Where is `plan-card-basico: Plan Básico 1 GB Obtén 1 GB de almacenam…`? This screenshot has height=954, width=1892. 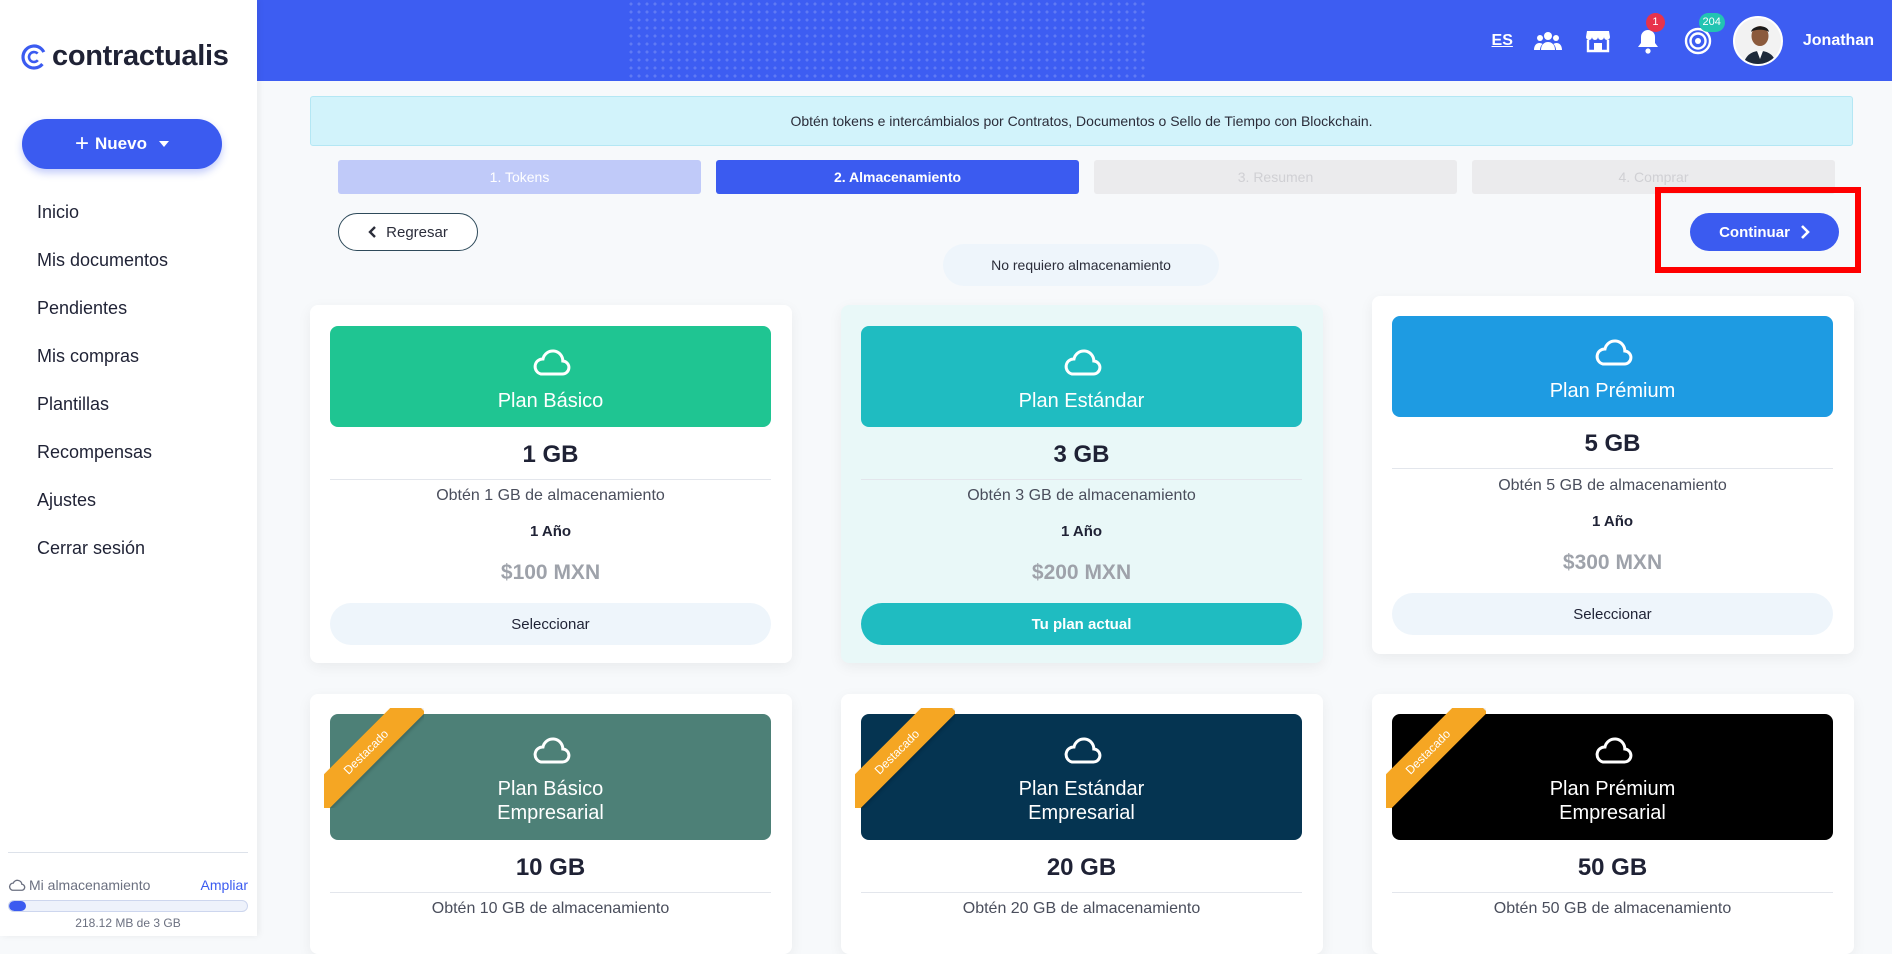
plan-card-basico: Plan Básico 1 GB Obtén 1 GB de almacenam… is located at coordinates (551, 484).